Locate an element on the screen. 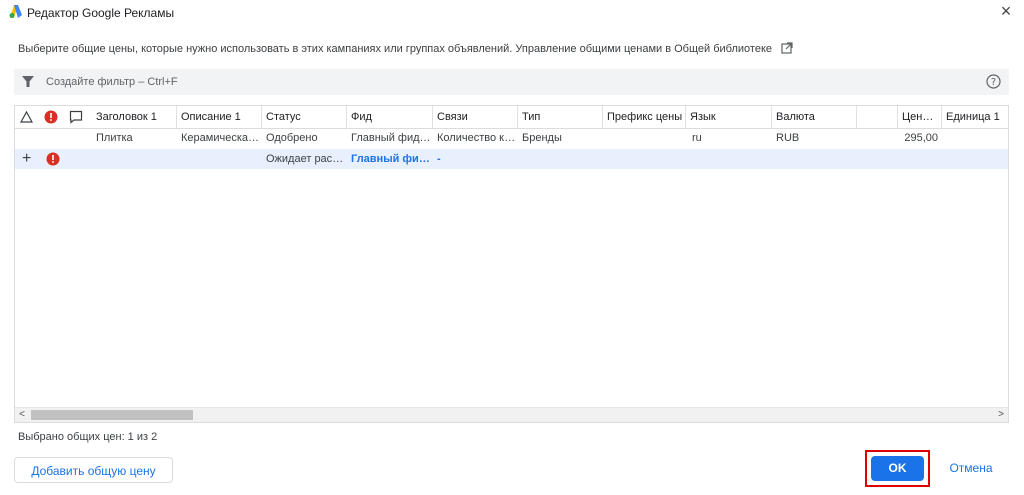  cell-description is located at coordinates (219, 159).